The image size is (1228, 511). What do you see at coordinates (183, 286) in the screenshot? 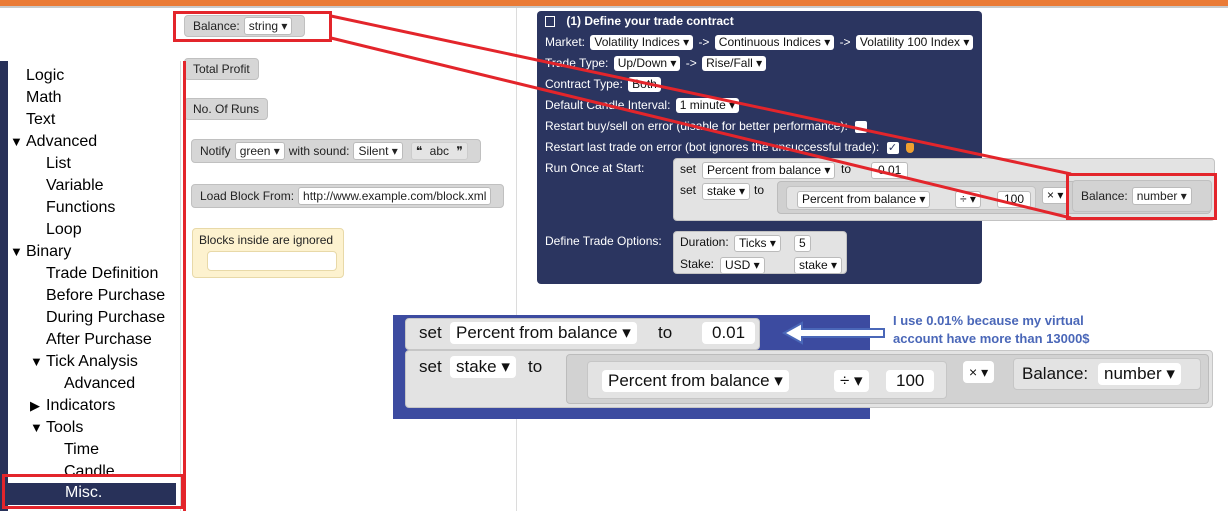
I see `highlight-toolbox-edge` at bounding box center [183, 286].